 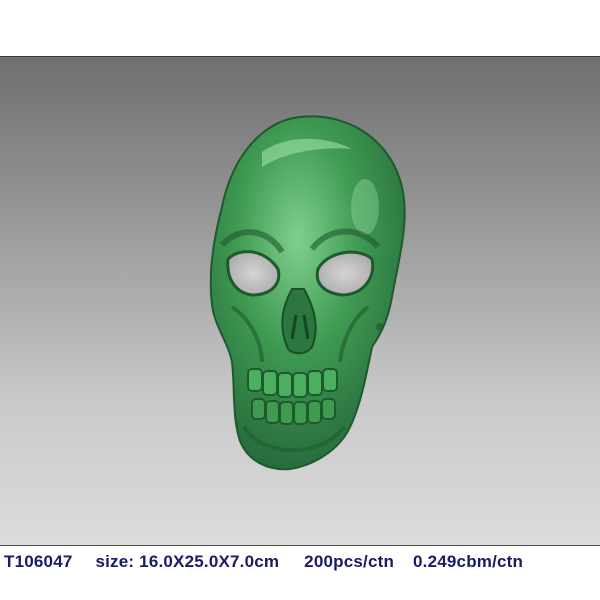 I want to click on product-size: size: 16.0X25.0X7.0cm, so click(x=187, y=561).